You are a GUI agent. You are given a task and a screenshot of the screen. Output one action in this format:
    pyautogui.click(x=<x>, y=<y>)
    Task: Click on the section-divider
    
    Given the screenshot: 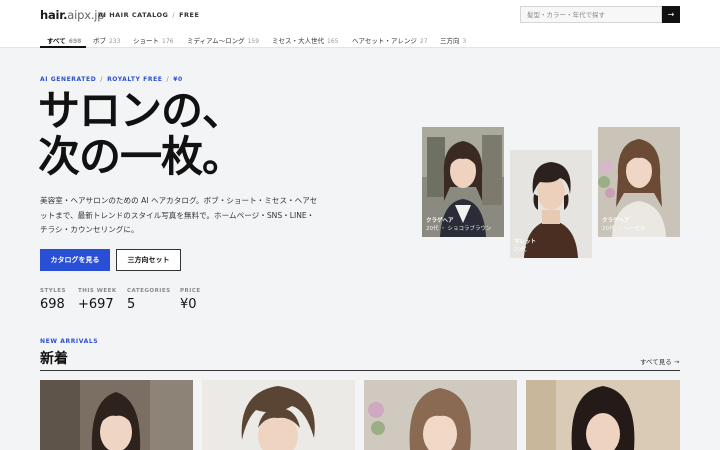 What is the action you would take?
    pyautogui.click(x=360, y=370)
    